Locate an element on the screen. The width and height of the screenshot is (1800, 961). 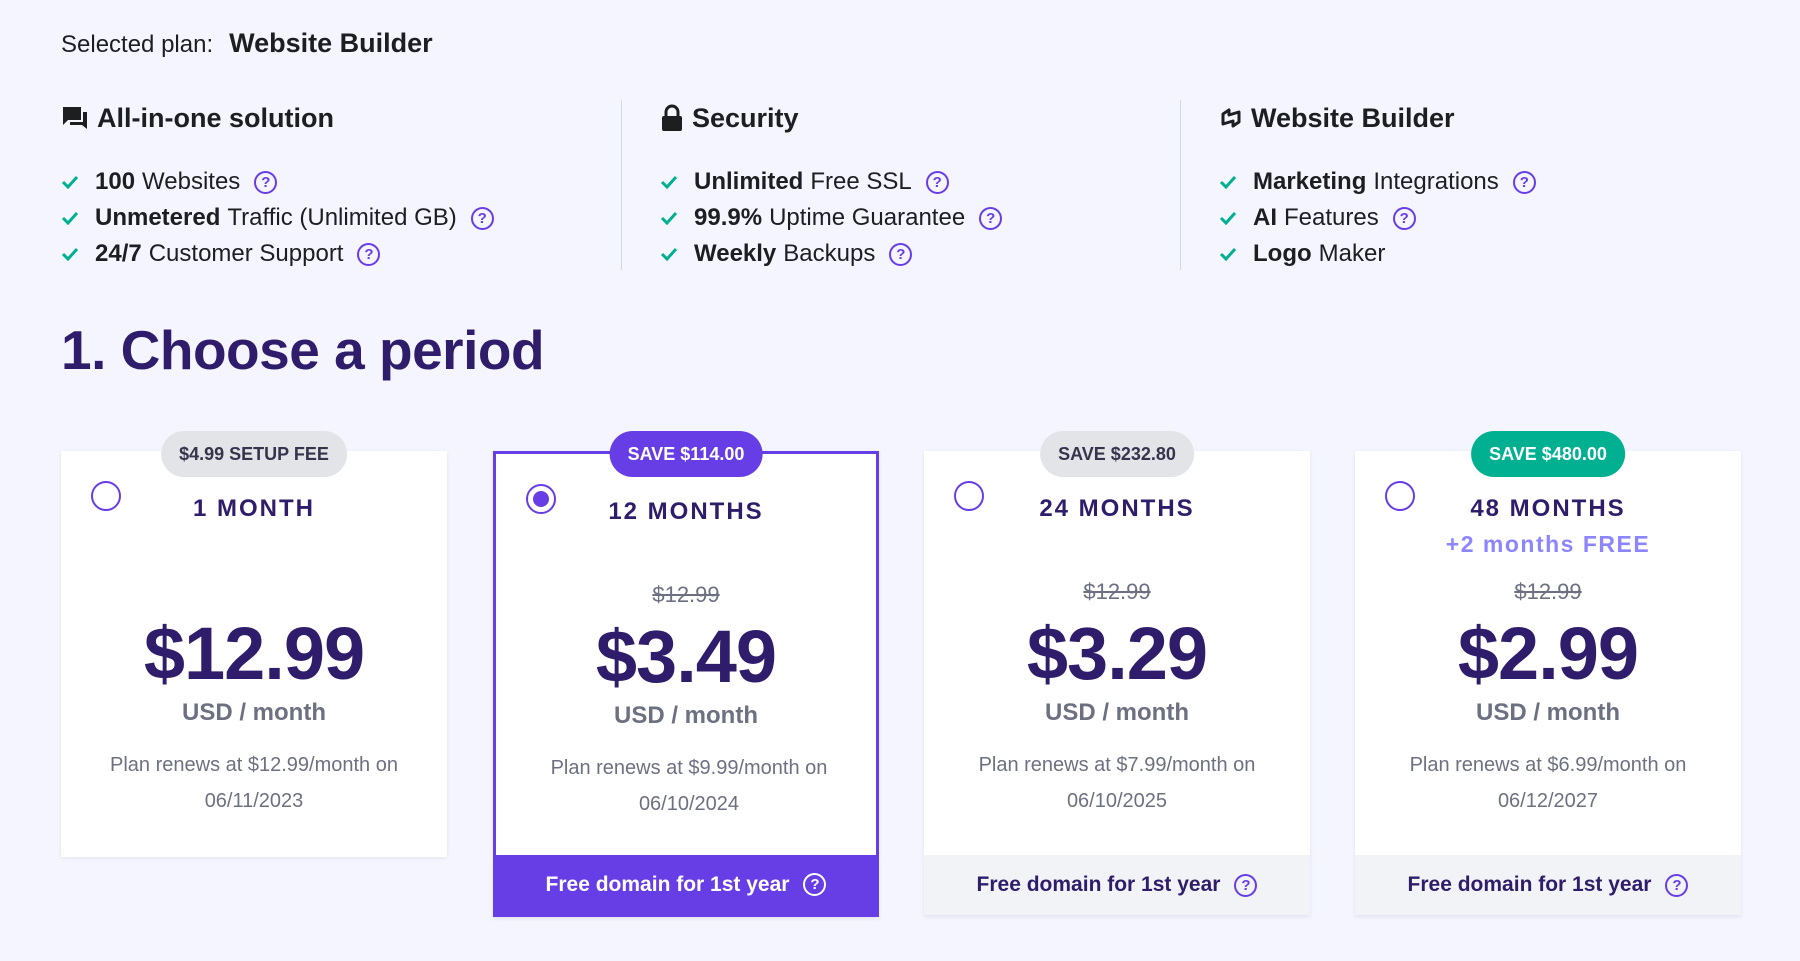
plan-badge: SAVE $480.00 is located at coordinates (1548, 454).